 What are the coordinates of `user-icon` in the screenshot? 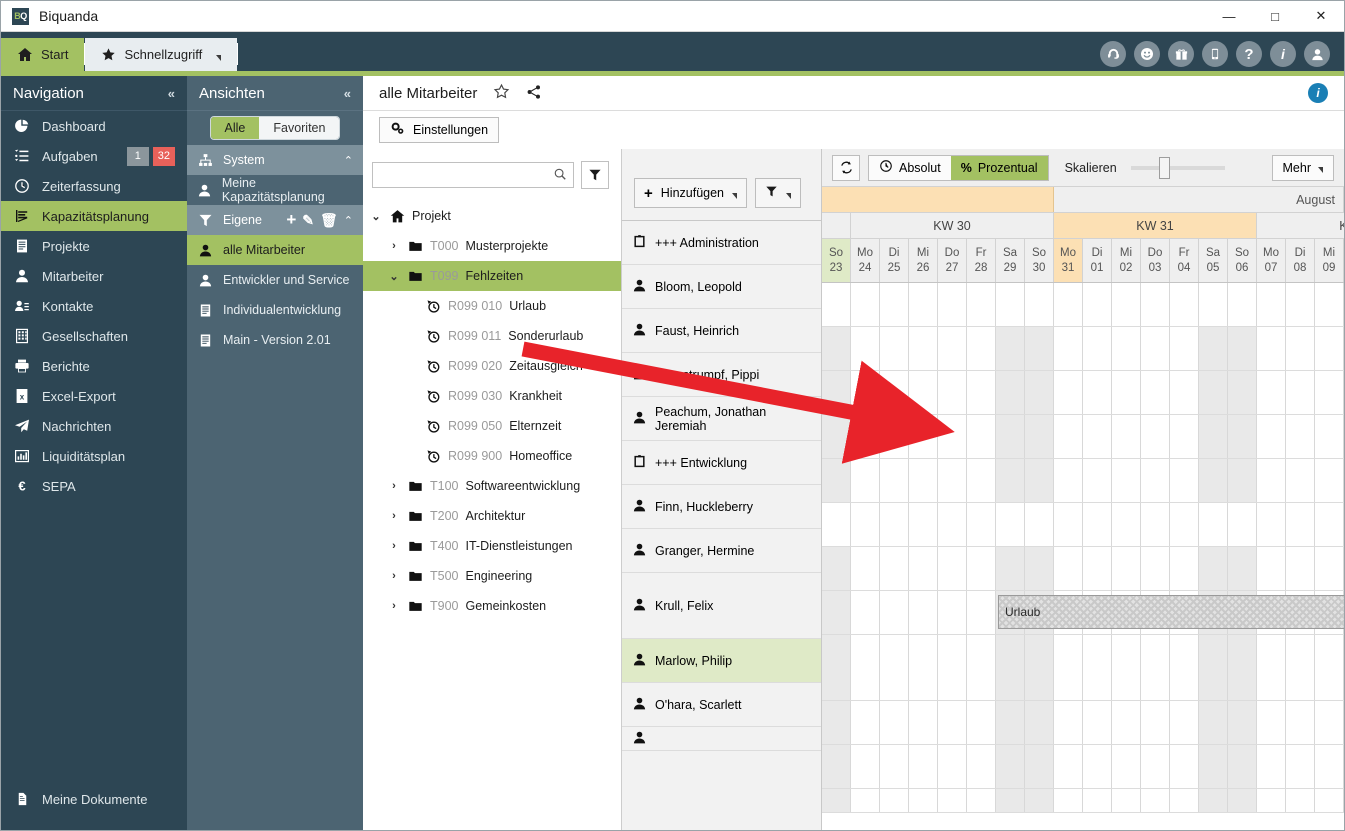 It's located at (1317, 54).